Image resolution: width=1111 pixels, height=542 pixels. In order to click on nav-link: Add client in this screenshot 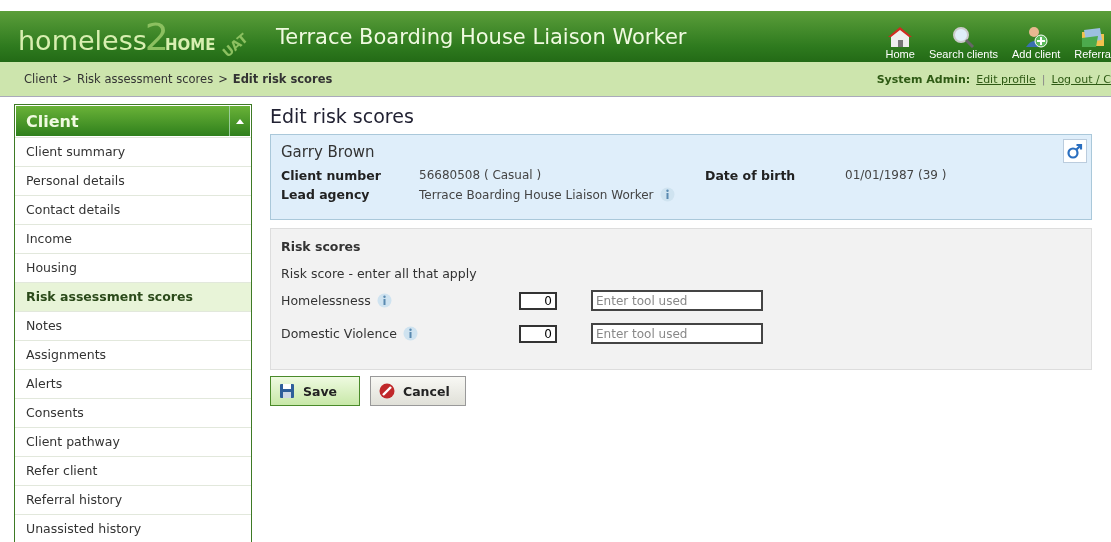, I will do `click(1036, 44)`.